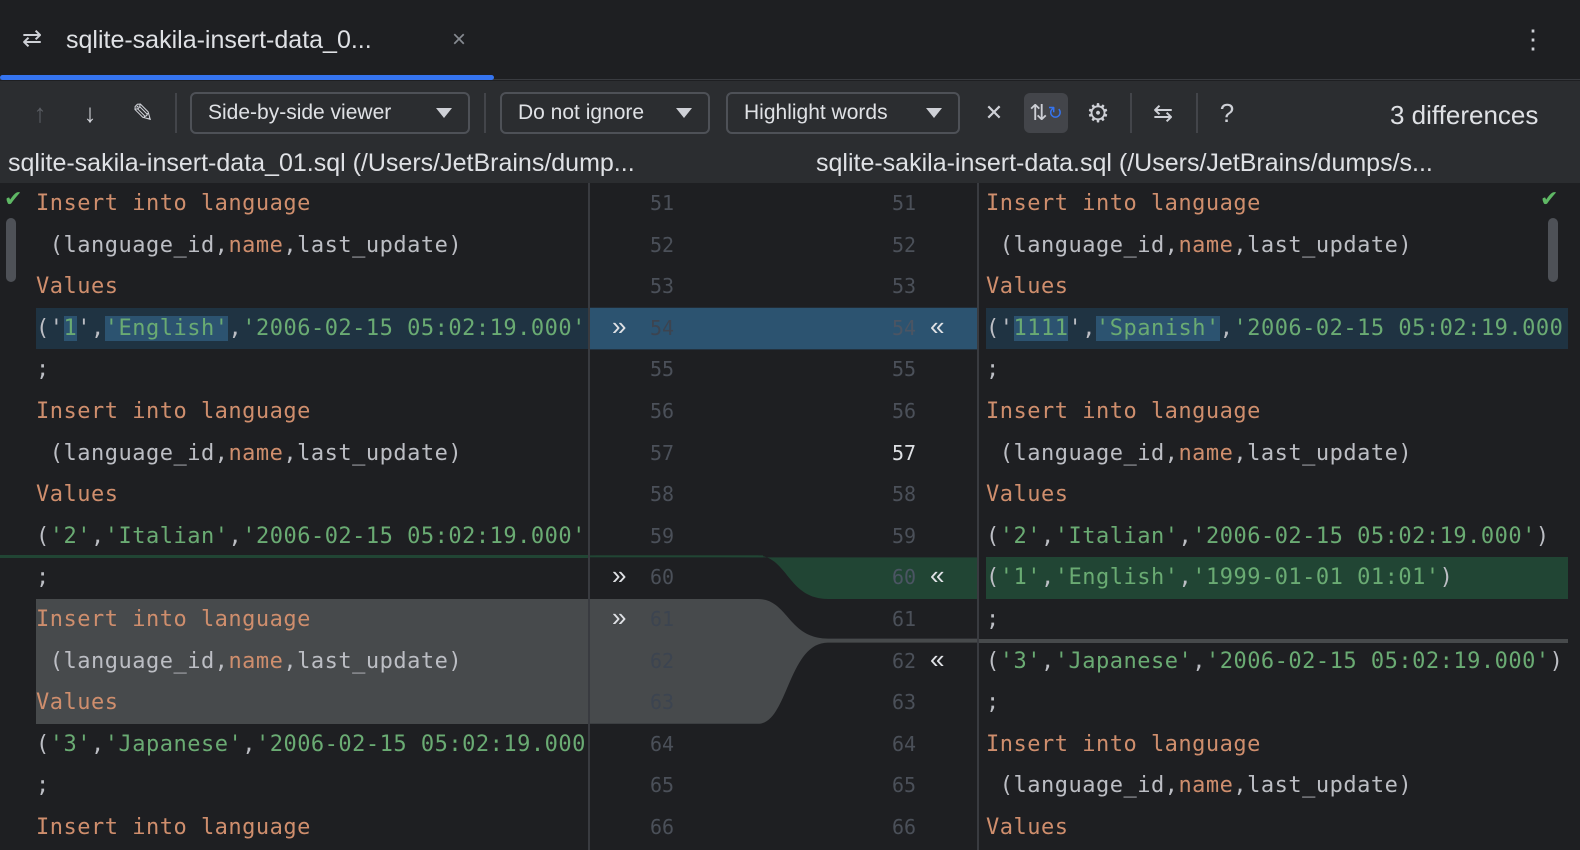 Image resolution: width=1580 pixels, height=850 pixels. I want to click on left-line-number: 57, so click(662, 452).